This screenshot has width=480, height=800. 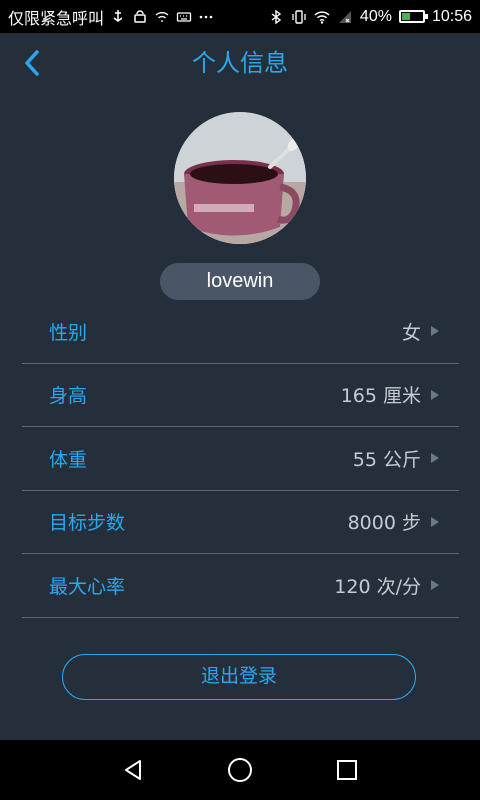 What do you see at coordinates (380, 396) in the screenshot?
I see `info-value: 165 厘米` at bounding box center [380, 396].